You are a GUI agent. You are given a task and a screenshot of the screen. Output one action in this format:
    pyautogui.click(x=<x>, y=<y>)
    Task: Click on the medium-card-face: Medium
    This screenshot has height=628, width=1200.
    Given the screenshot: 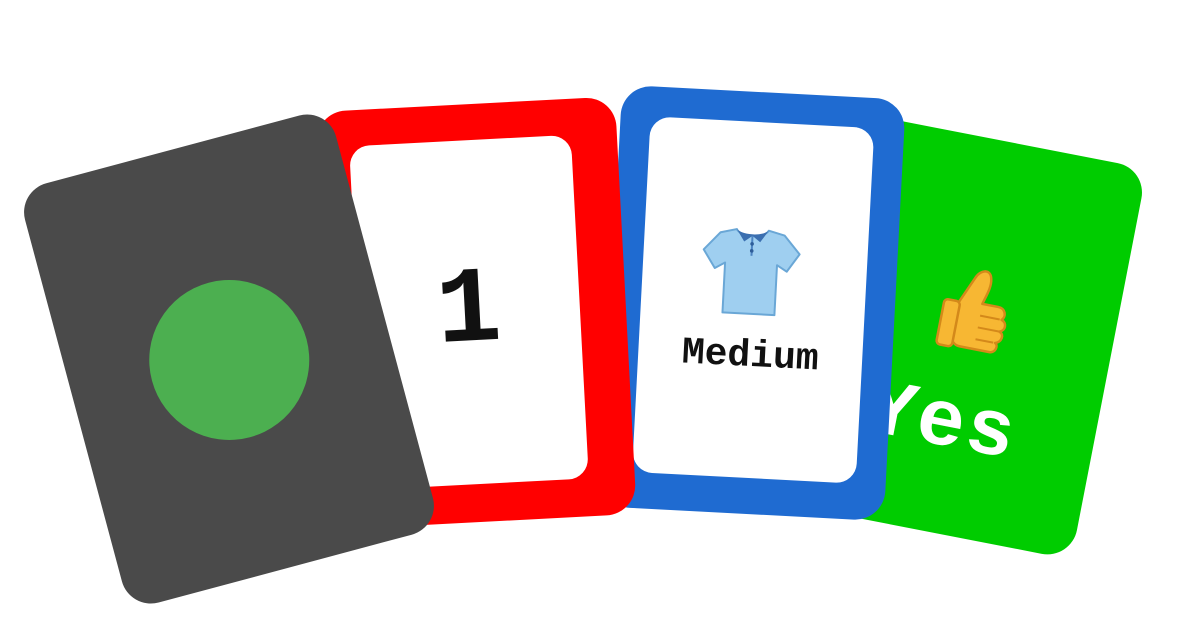 What is the action you would take?
    pyautogui.click(x=753, y=300)
    